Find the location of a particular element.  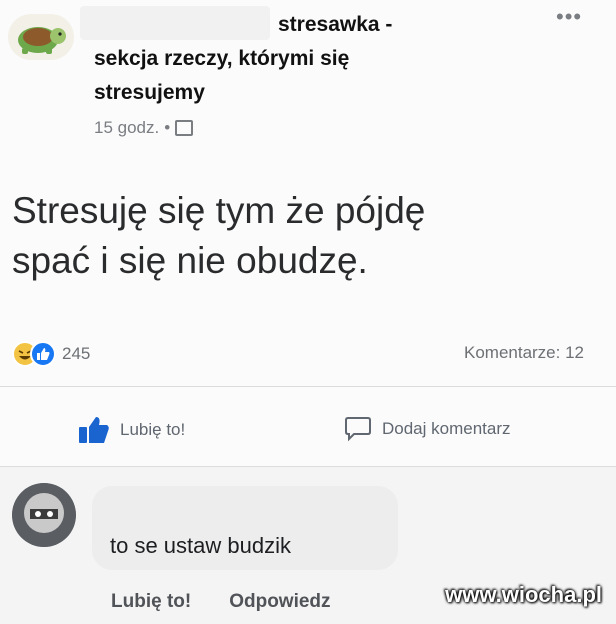

comment-icon is located at coordinates (358, 429).